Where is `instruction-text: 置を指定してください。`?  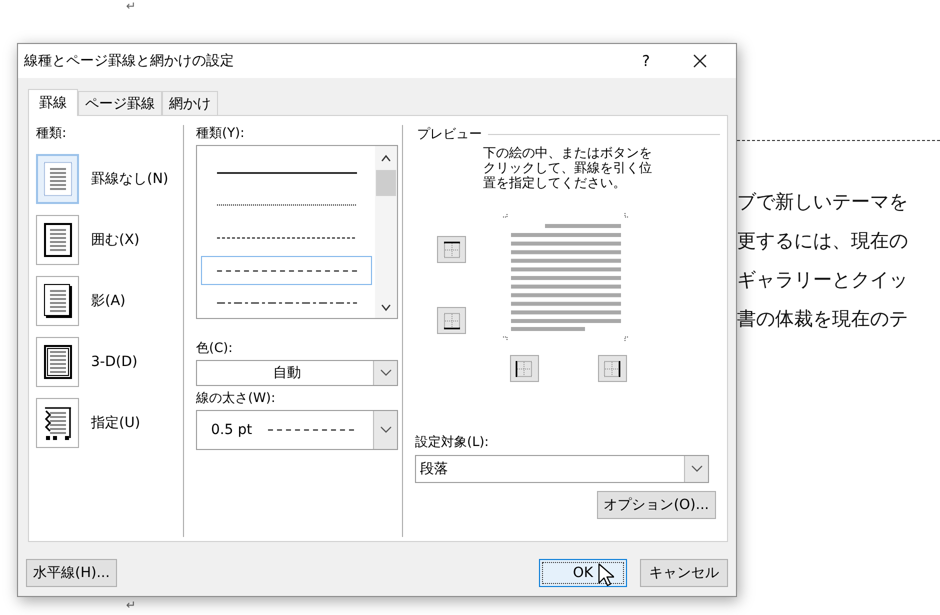
instruction-text: 置を指定してください。 is located at coordinates (555, 183).